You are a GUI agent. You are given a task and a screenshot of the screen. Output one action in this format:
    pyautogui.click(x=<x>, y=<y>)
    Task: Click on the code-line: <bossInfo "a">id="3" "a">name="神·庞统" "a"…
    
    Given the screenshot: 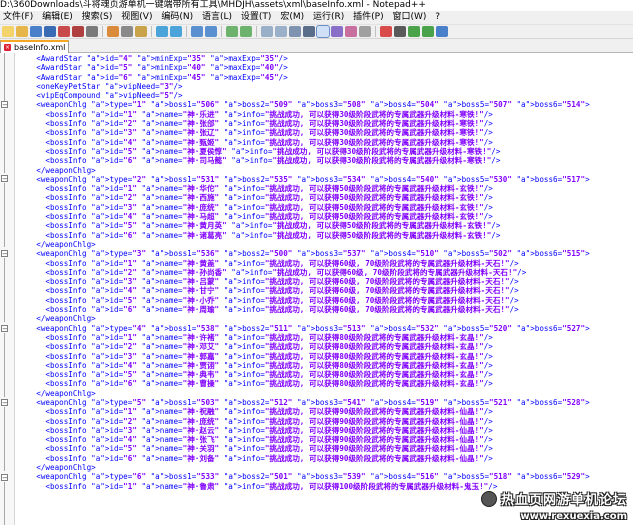 What is the action you would take?
    pyautogui.click(x=304, y=207)
    